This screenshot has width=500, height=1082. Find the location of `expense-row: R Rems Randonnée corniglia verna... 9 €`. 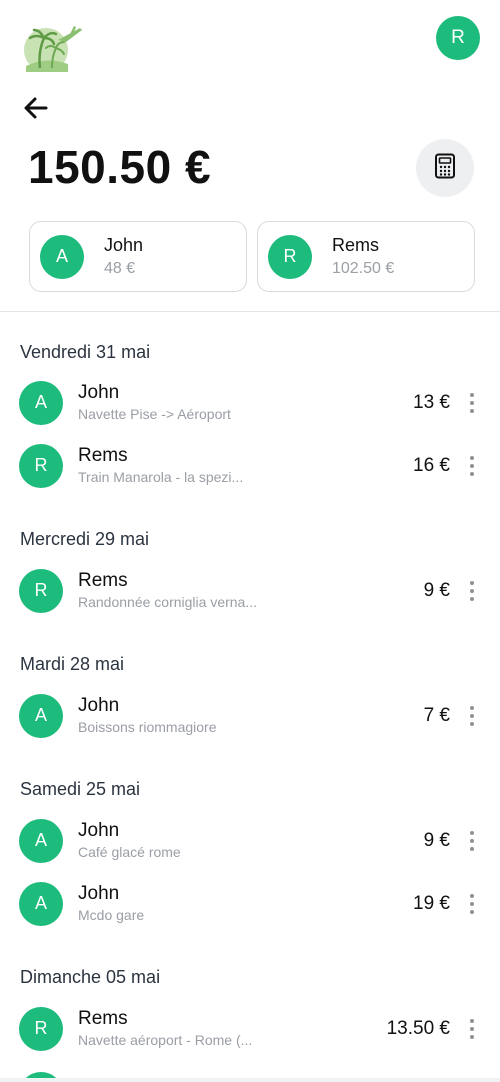

expense-row: R Rems Randonnée corniglia verna... 9 € is located at coordinates (250, 590).